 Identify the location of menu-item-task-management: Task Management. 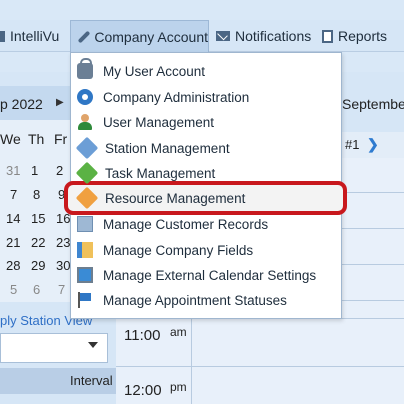
(145, 173).